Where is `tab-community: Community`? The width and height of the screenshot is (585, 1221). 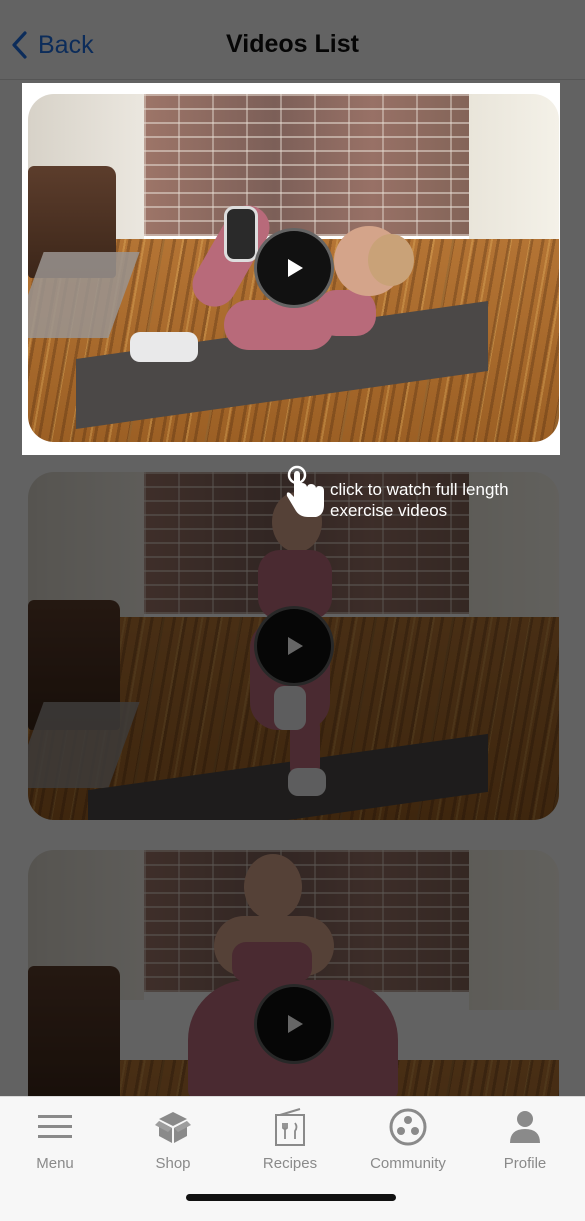 tab-community: Community is located at coordinates (408, 1140).